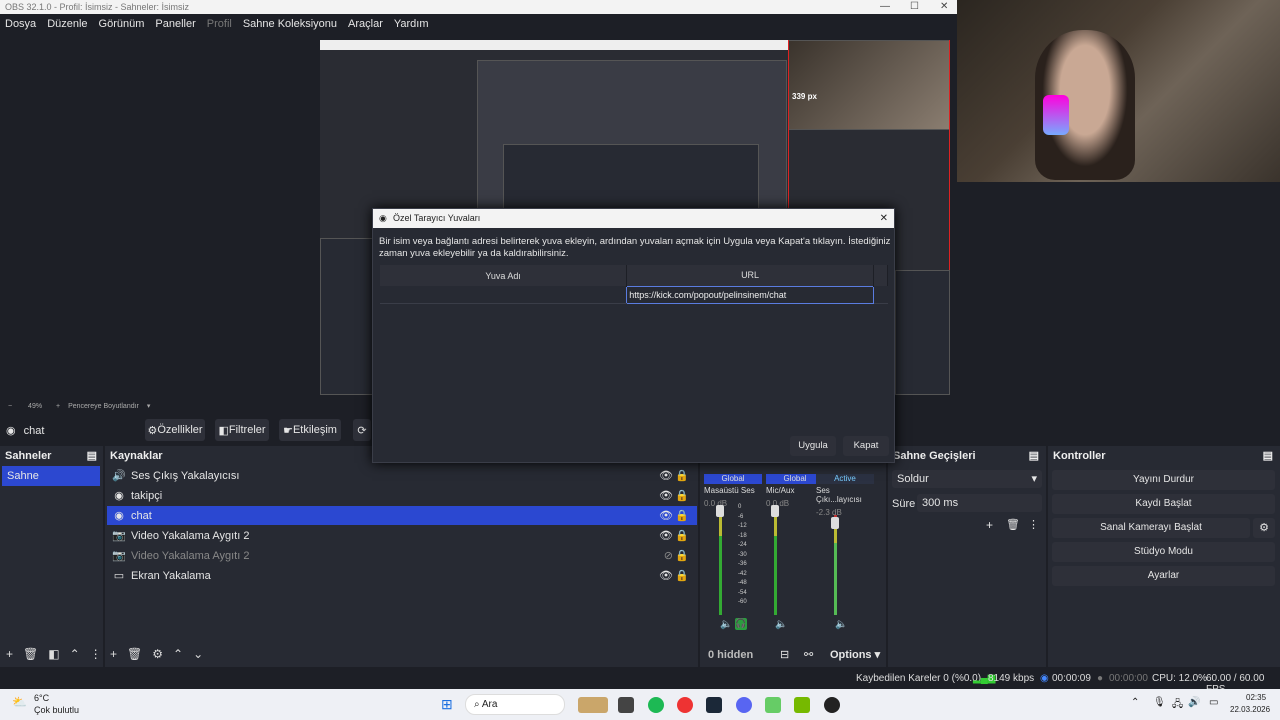  I want to click on battery-icon: ▭, so click(1213, 702).